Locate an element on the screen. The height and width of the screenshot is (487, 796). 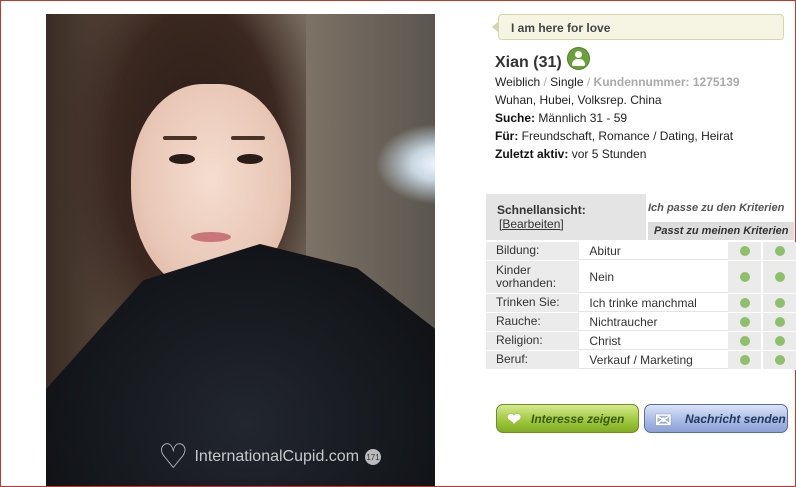
location: Wuhan, Hubei, Volksrep. China is located at coordinates (578, 100).